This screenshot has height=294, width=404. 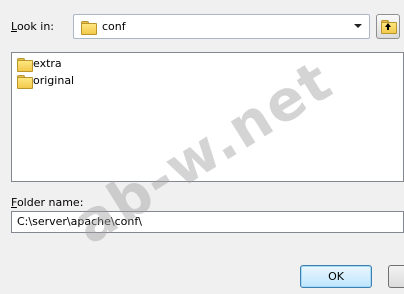 I want to click on up-one-level-button, so click(x=388, y=26).